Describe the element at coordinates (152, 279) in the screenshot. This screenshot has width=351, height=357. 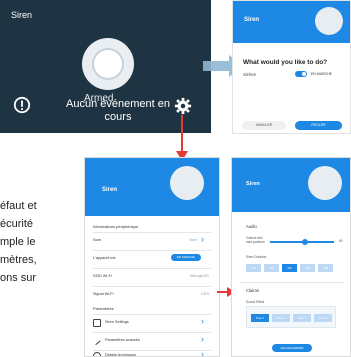
I see `row-wifi-ssid: SSID Wi-Fi WalongeGSX` at that location.